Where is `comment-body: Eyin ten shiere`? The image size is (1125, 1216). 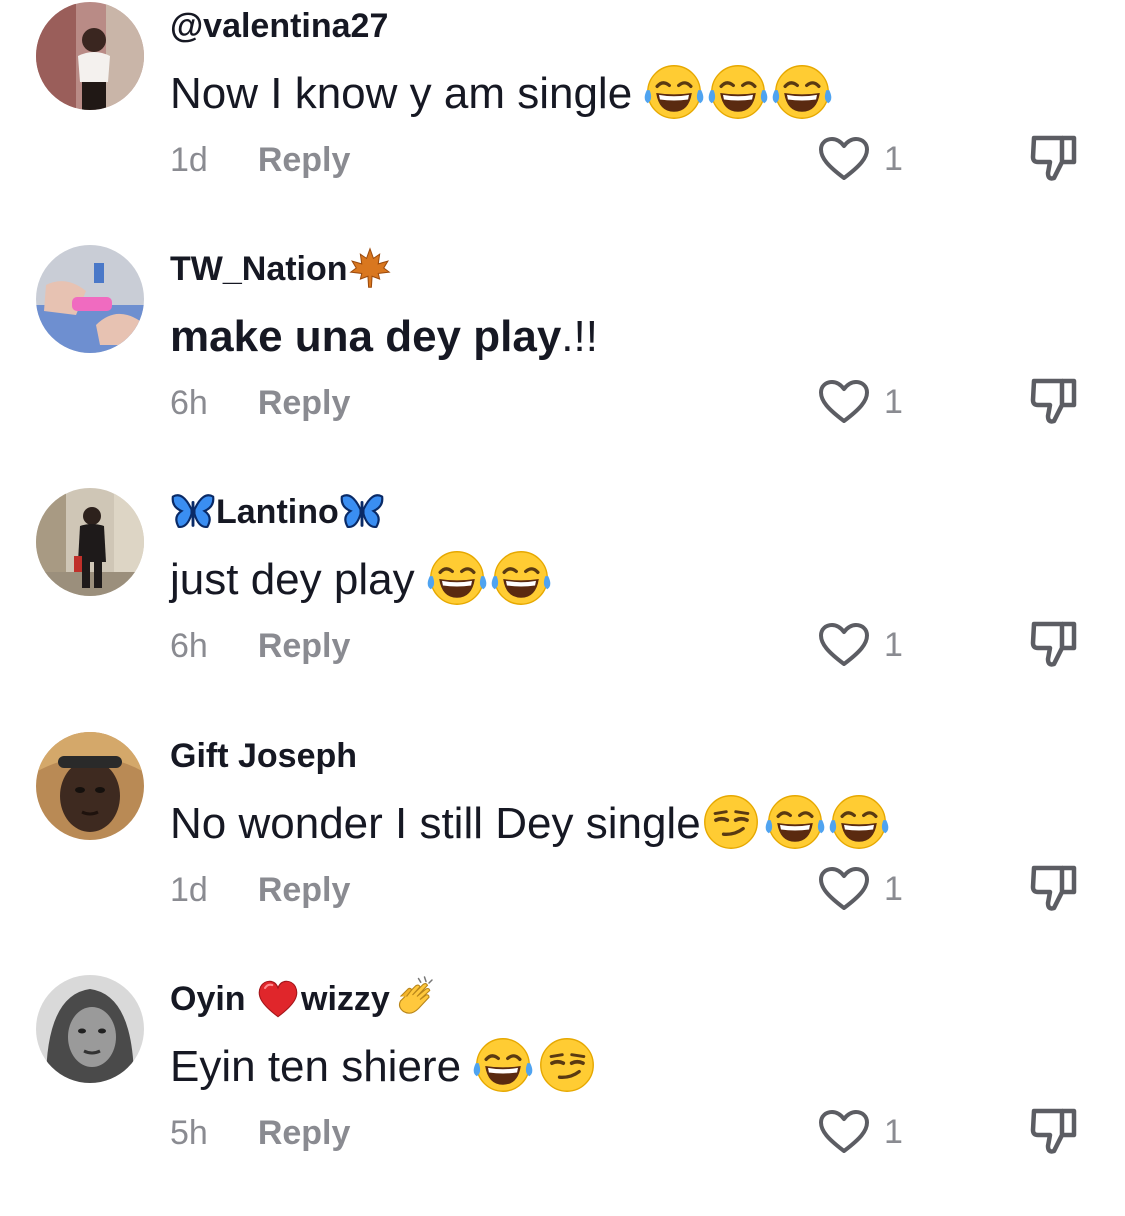 comment-body: Eyin ten shiere is located at coordinates (322, 1066).